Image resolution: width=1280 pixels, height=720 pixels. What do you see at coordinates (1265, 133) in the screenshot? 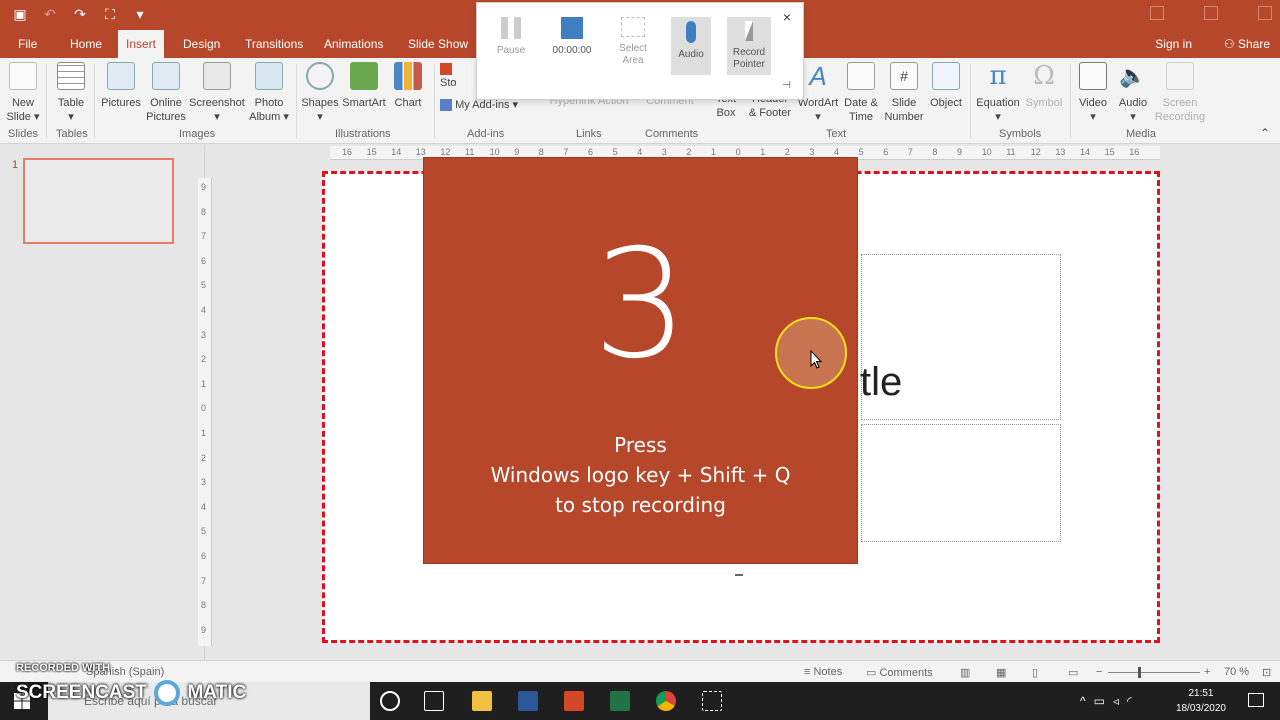
I see `collapse-ribbon-icon: ⌃` at bounding box center [1265, 133].